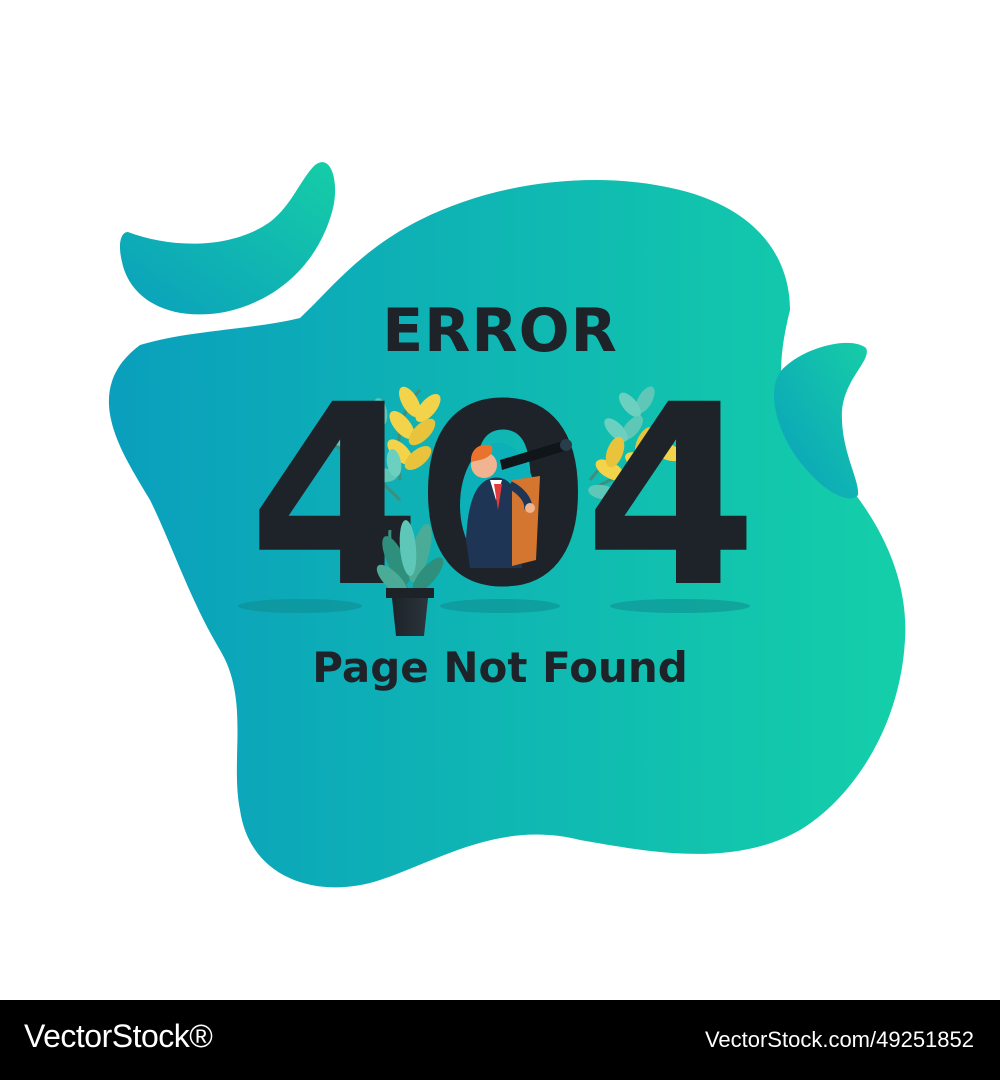 The width and height of the screenshot is (1000, 1080). What do you see at coordinates (118, 1036) in the screenshot?
I see `footer-brand-logo: VectorStock®` at bounding box center [118, 1036].